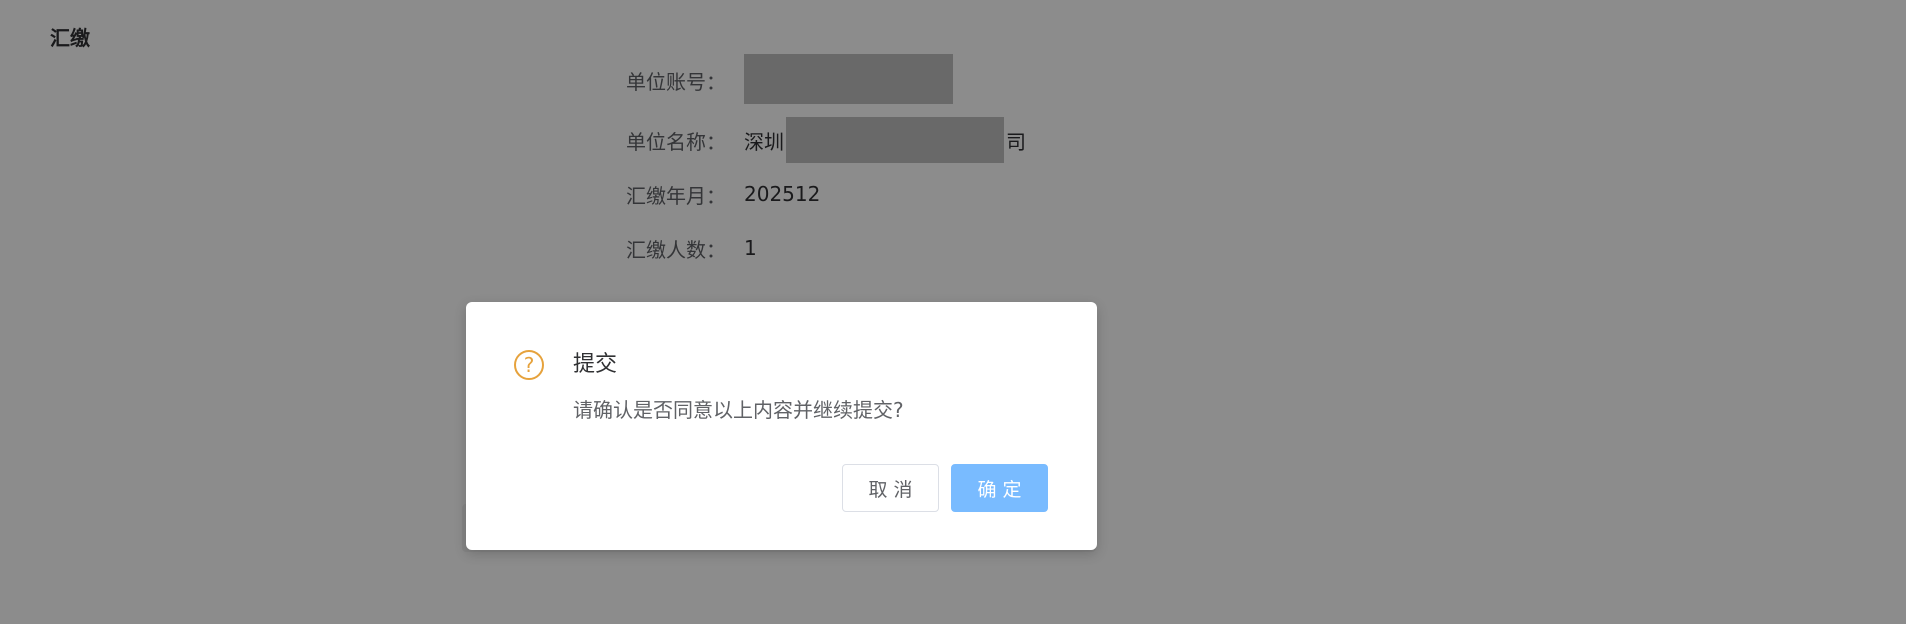 This screenshot has width=1906, height=624. Describe the element at coordinates (890, 488) in the screenshot. I see `cancel-button: 取消` at that location.